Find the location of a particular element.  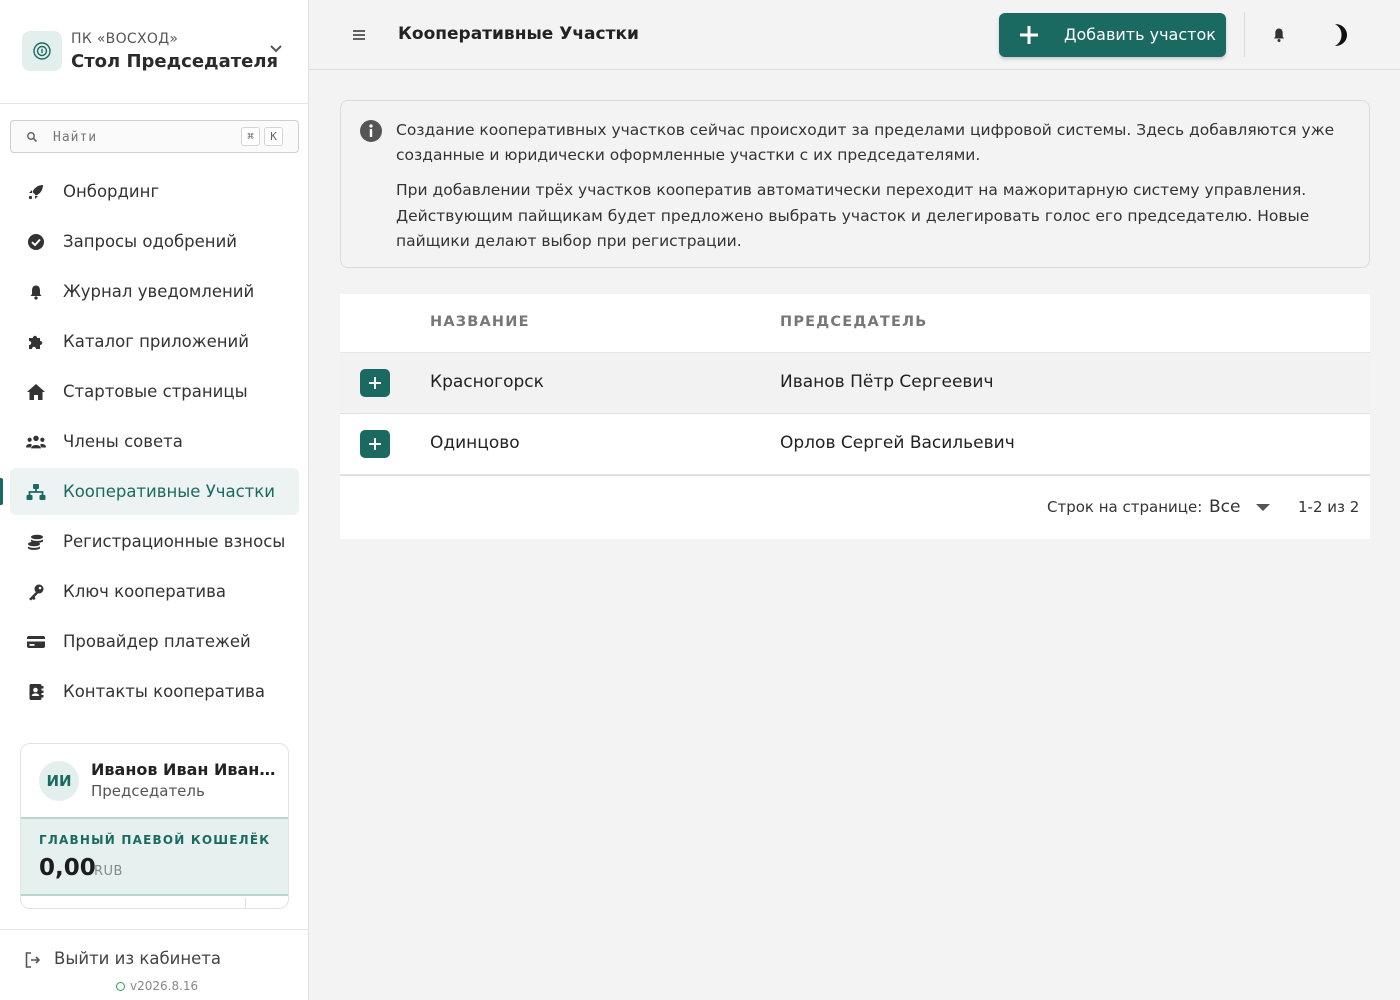

info-icon is located at coordinates (371, 131).